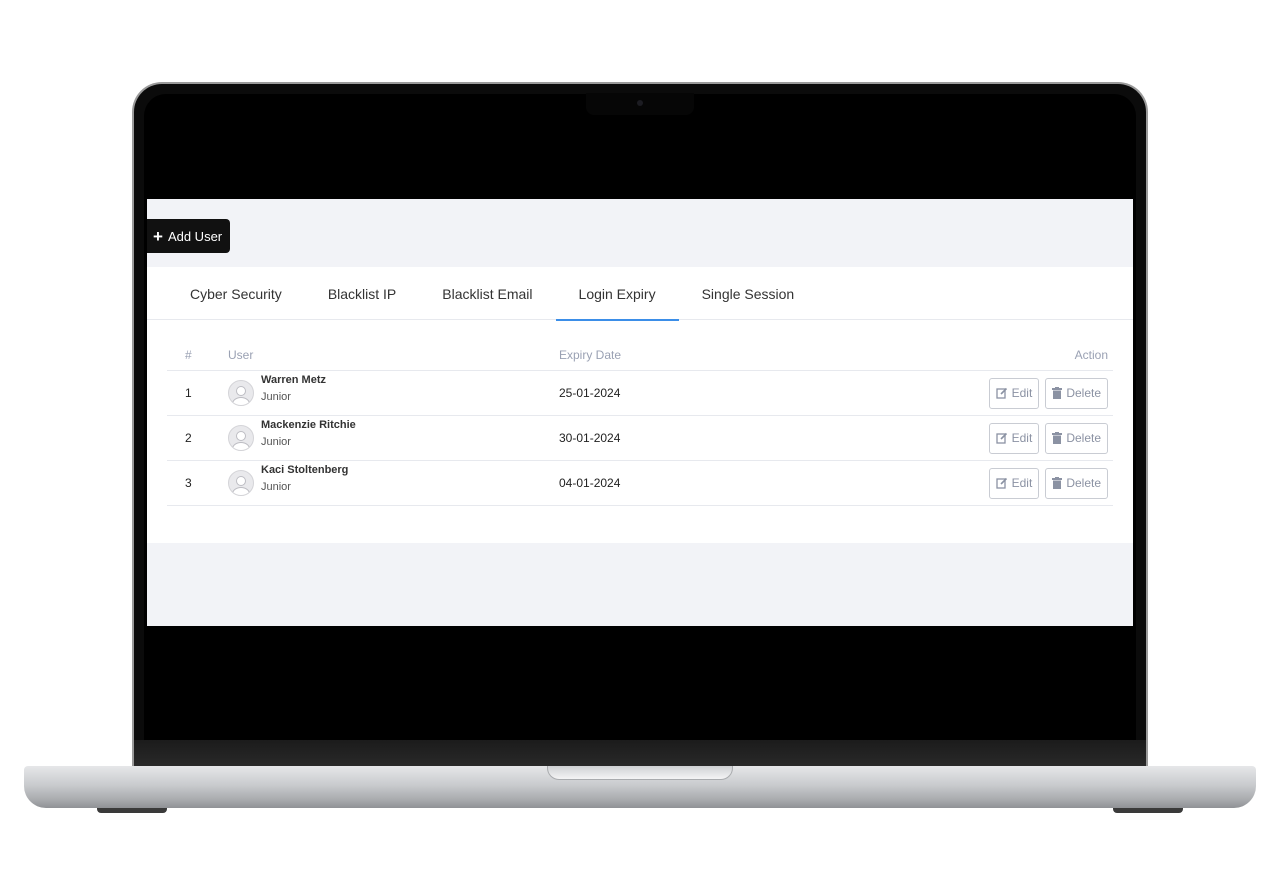 The image size is (1280, 895). Describe the element at coordinates (590, 438) in the screenshot. I see `expiry-date: 30-01-2024` at that location.